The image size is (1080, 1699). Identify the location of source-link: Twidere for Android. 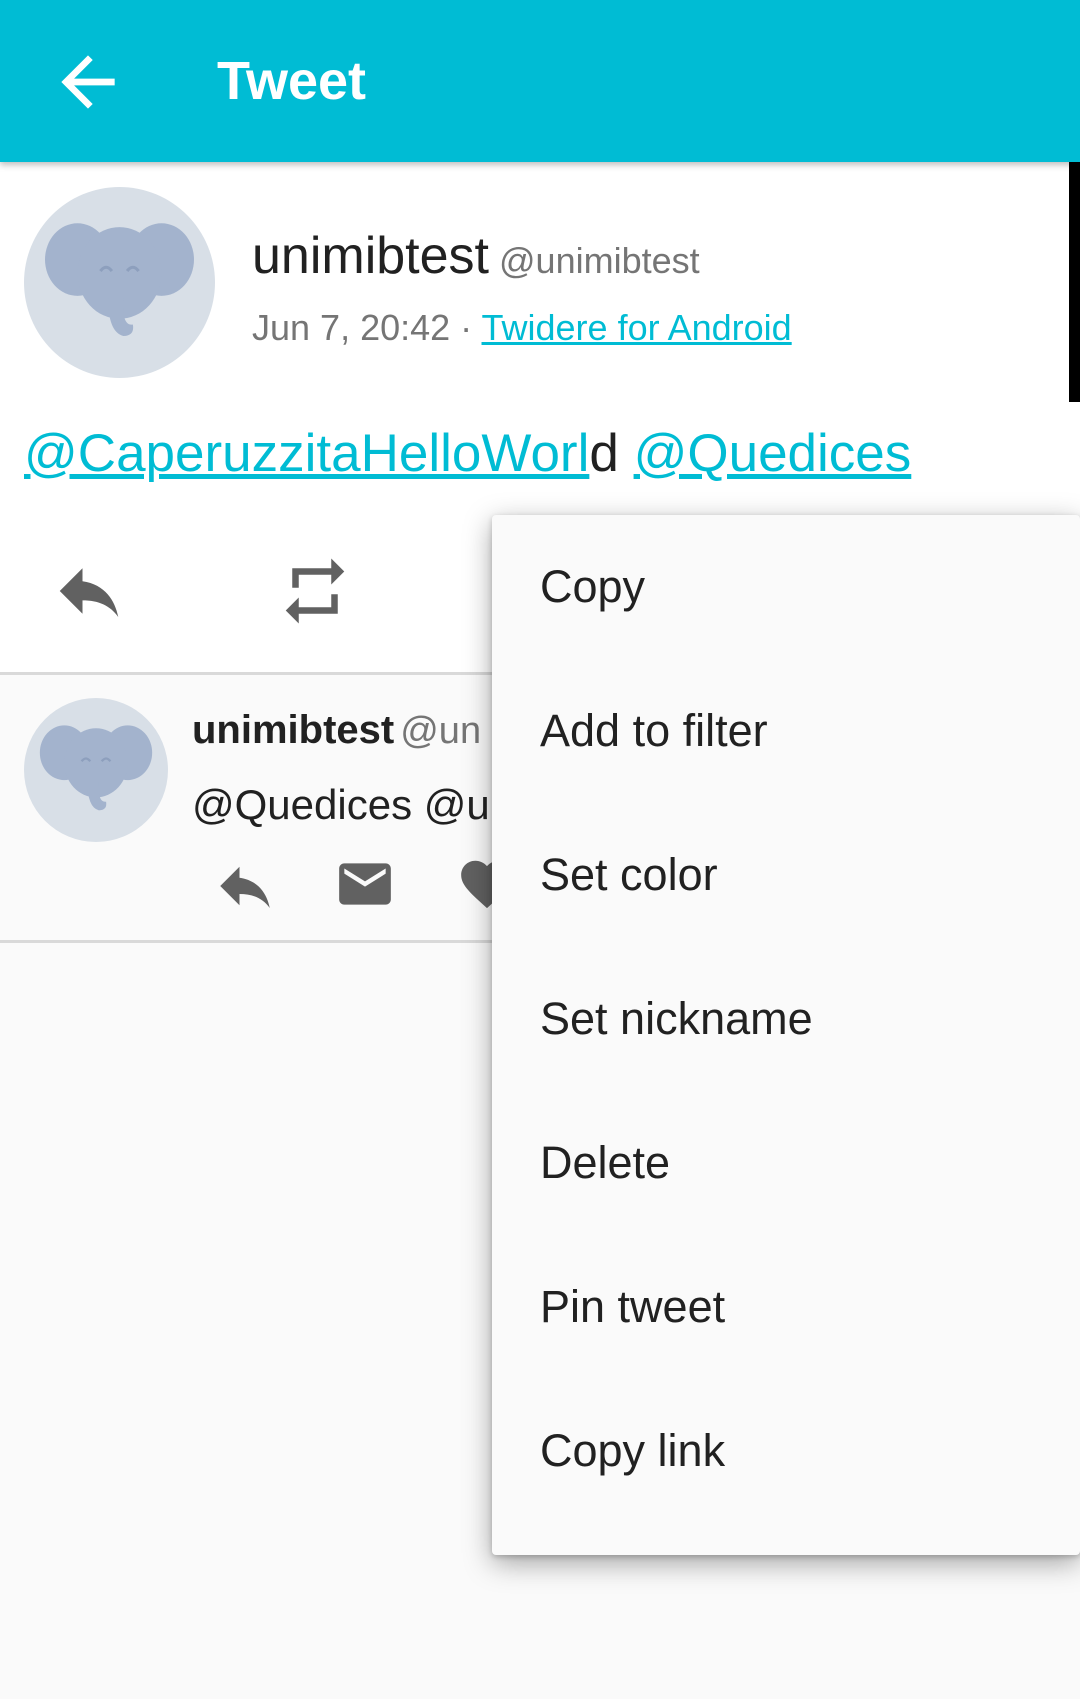
(637, 327).